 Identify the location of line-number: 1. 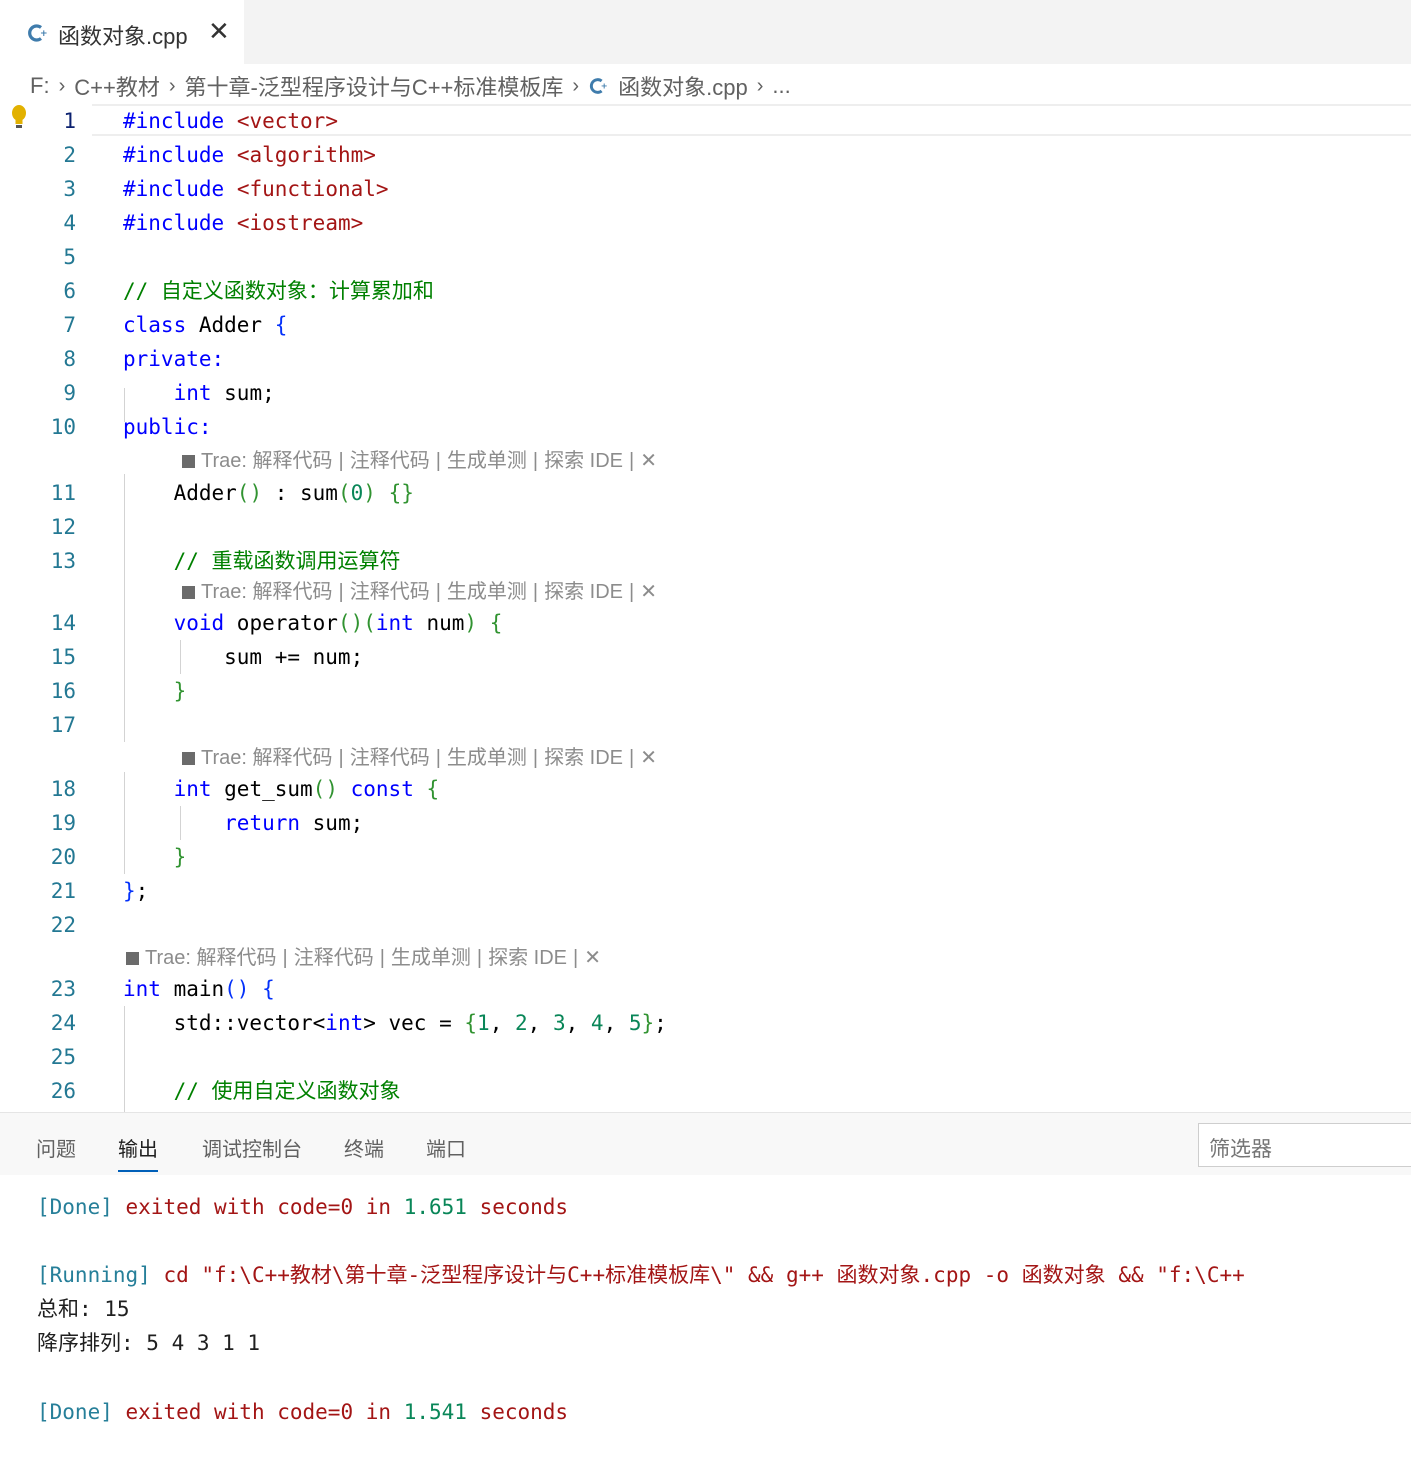
(69, 121).